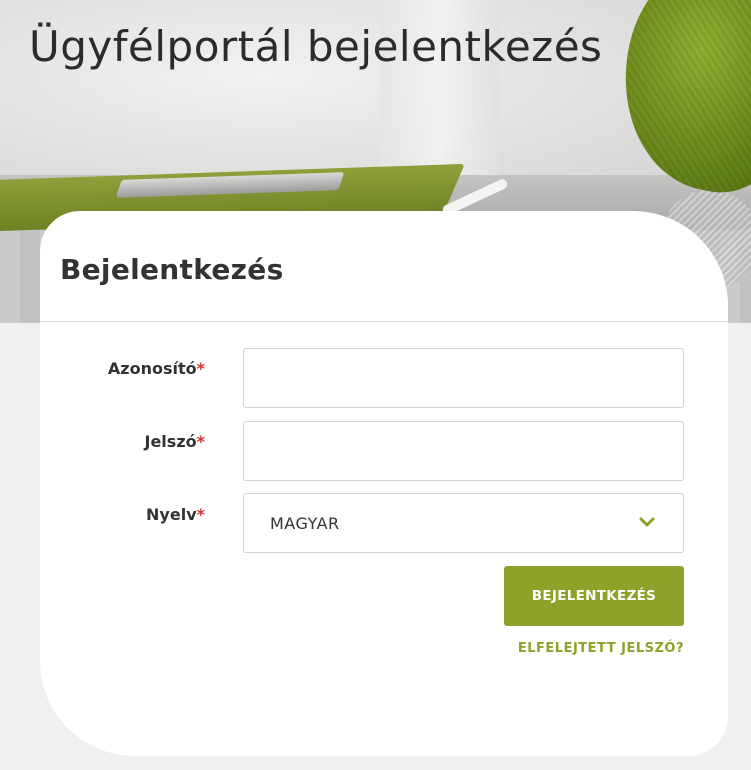  I want to click on language-label-text: Nyelv, so click(171, 514).